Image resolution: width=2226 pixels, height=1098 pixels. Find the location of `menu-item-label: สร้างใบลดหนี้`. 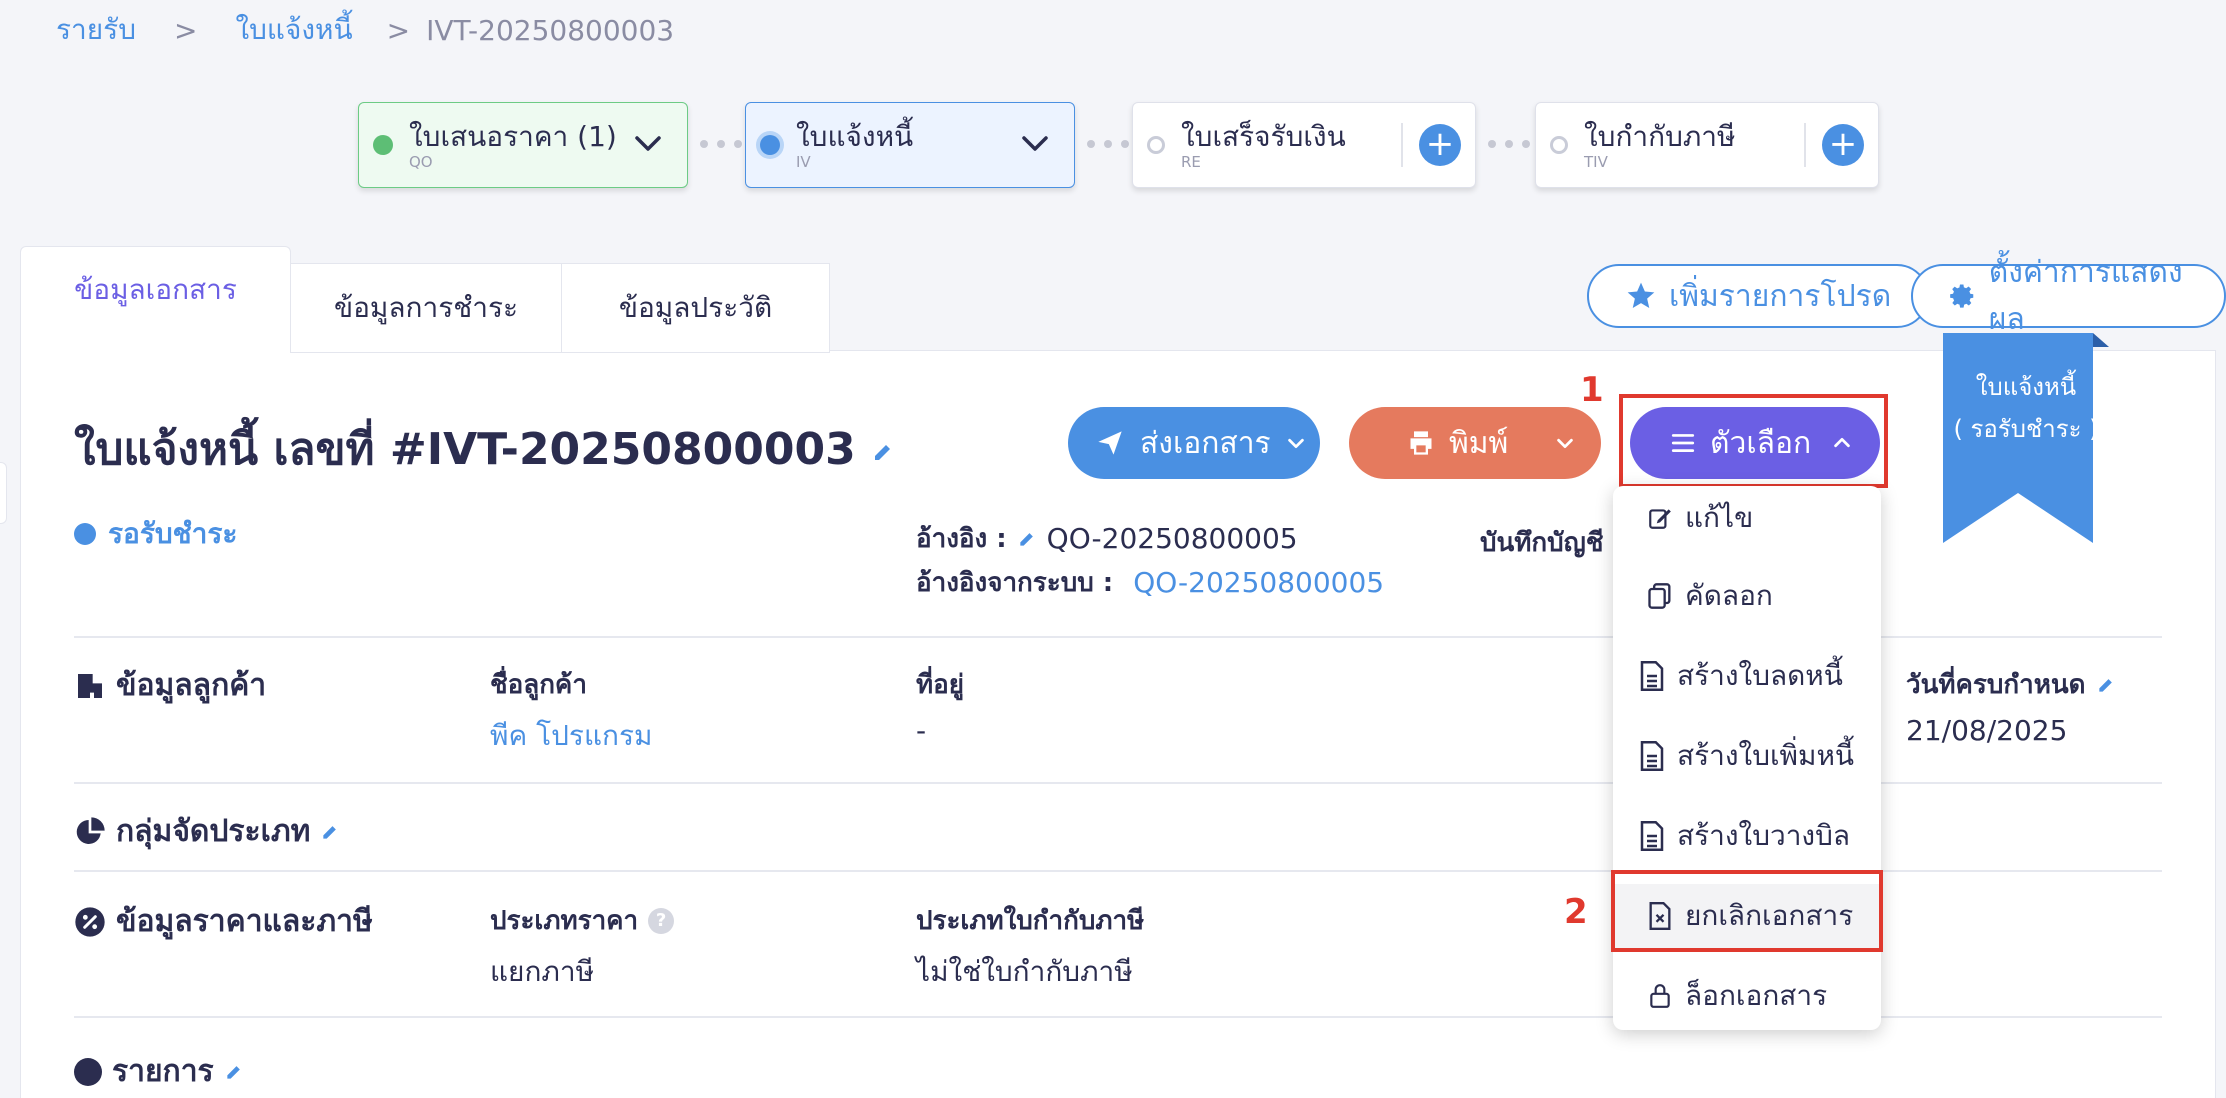

menu-item-label: สร้างใบลดหนี้ is located at coordinates (1760, 675).